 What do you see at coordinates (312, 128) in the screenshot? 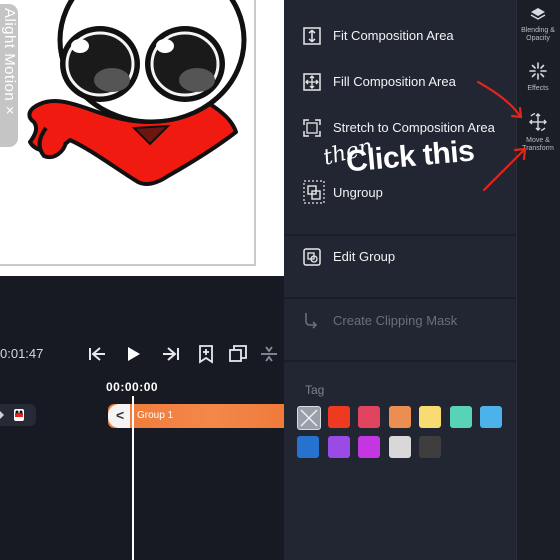
I see `stretch-composition-icon` at bounding box center [312, 128].